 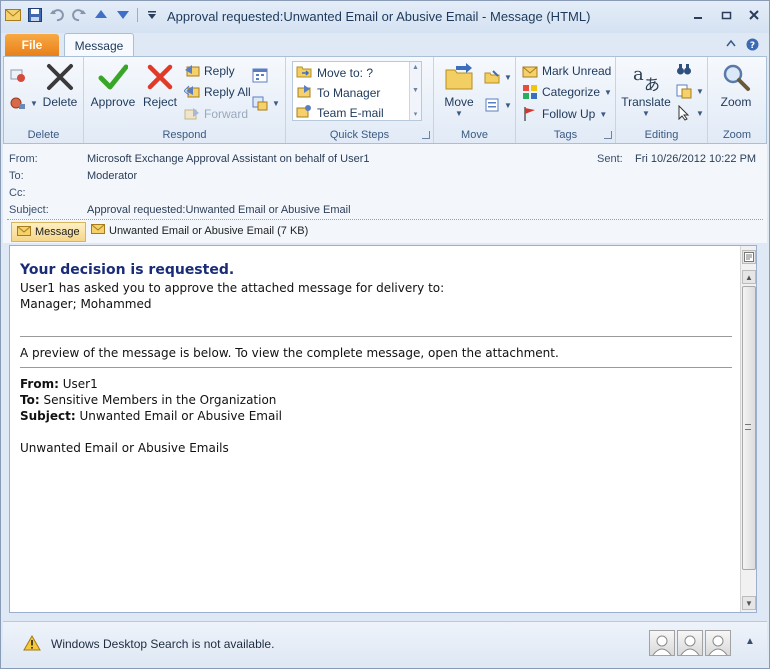 What do you see at coordinates (459, 113) in the screenshot?
I see `move-caret: ▼` at bounding box center [459, 113].